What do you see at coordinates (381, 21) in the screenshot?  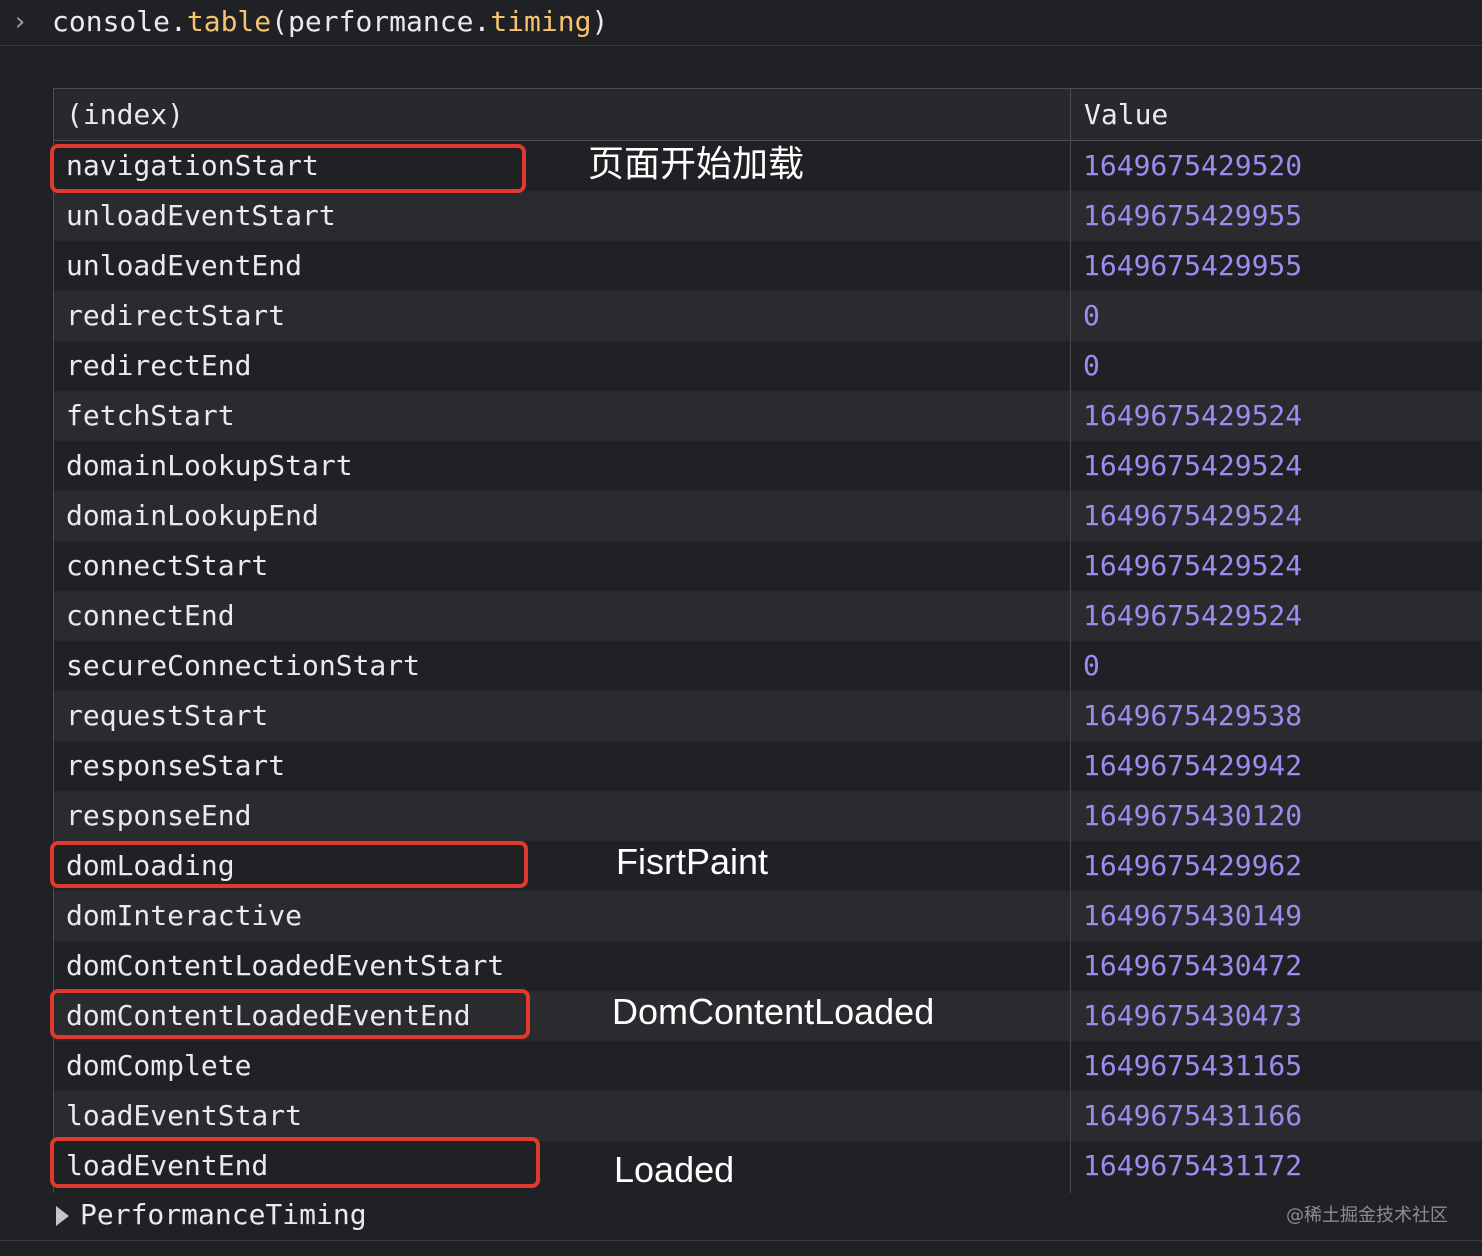 I see `command-open: (performance.` at bounding box center [381, 21].